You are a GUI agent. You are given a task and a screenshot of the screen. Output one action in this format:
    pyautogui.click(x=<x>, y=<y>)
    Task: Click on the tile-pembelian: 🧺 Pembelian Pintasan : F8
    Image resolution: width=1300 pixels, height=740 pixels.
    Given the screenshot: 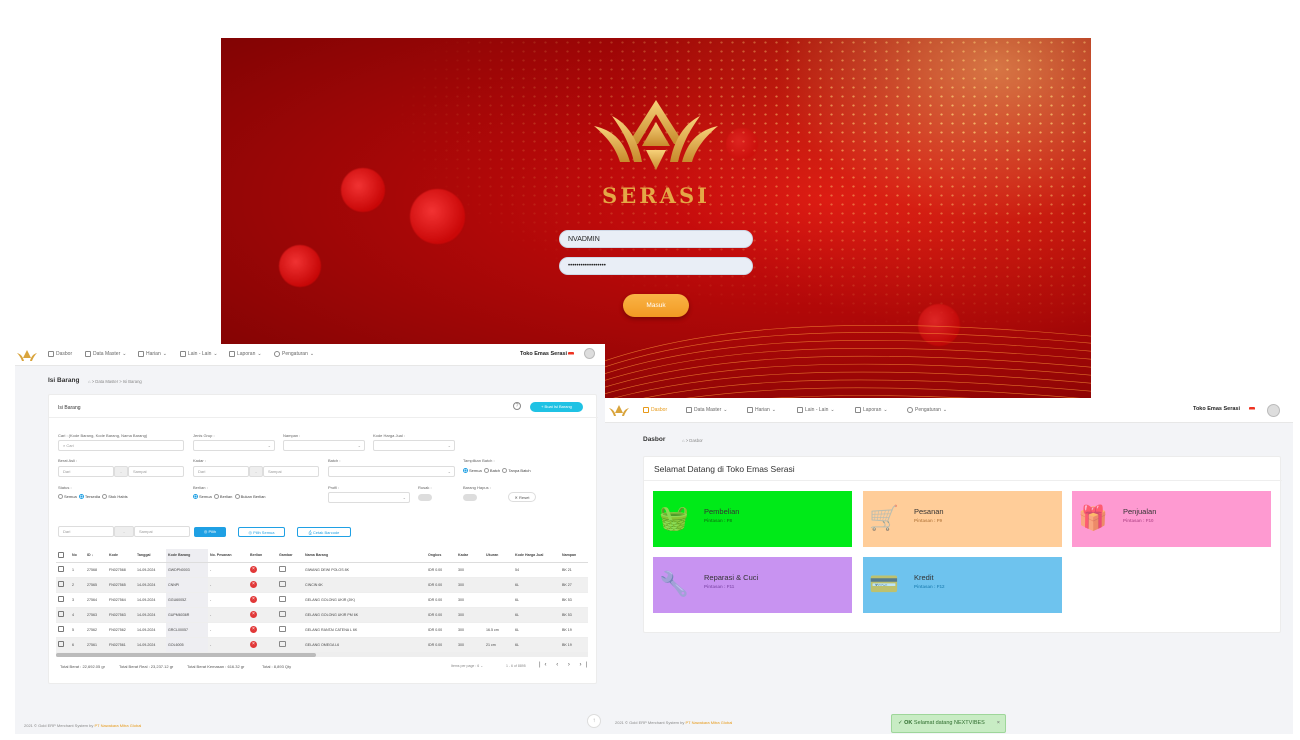 What is the action you would take?
    pyautogui.click(x=752, y=519)
    